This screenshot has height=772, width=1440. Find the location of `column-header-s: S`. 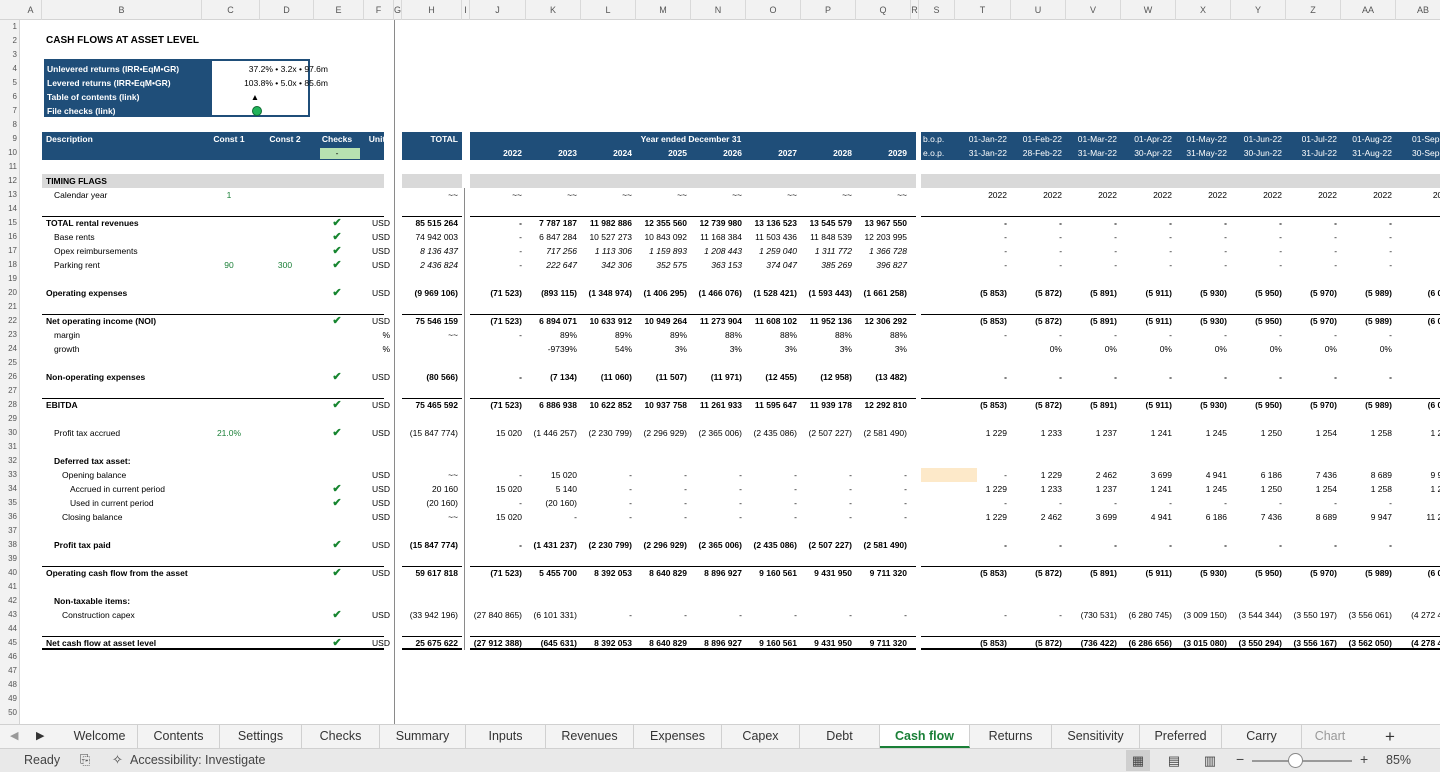

column-header-s: S is located at coordinates (937, 10).